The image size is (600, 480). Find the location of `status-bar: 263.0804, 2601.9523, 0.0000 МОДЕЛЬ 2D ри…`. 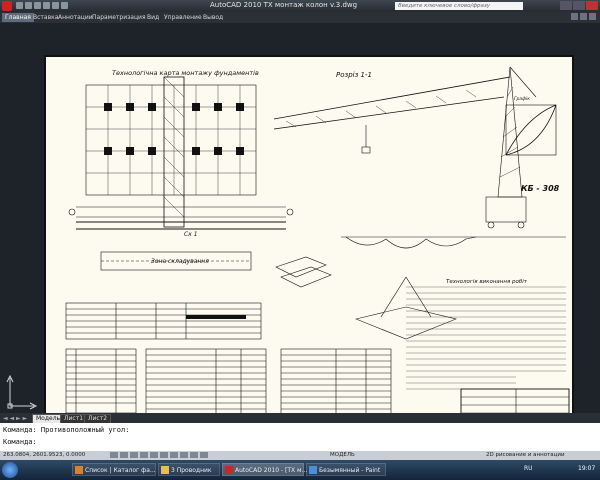

status-bar: 263.0804, 2601.9523, 0.0000 МОДЕЛЬ 2D ри… is located at coordinates (300, 455).